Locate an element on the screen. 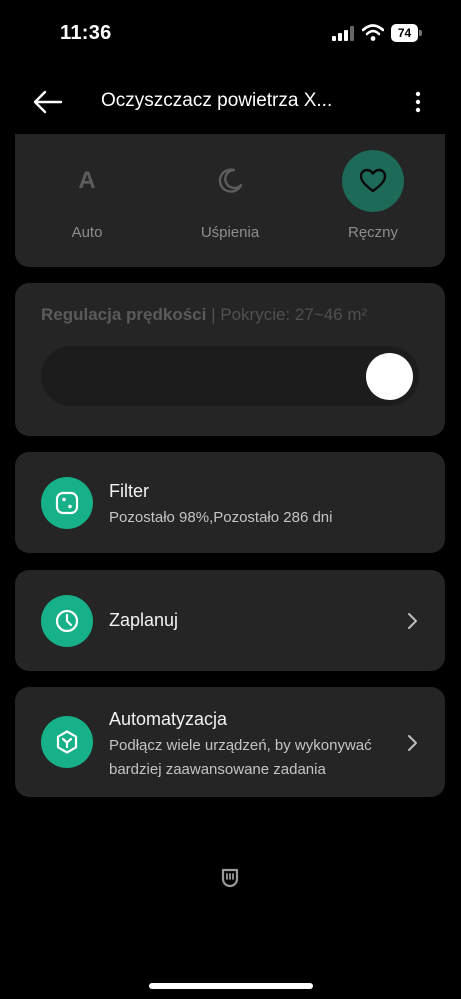  automation-description-line1: Podłącz wiele urządzeń, by wykonywać is located at coordinates (240, 745).